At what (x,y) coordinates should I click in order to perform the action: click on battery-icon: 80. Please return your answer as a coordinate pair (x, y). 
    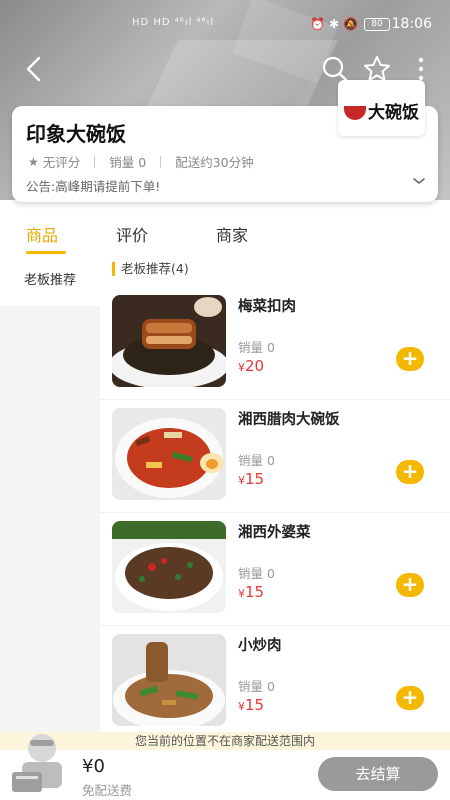
    Looking at the image, I should click on (377, 24).